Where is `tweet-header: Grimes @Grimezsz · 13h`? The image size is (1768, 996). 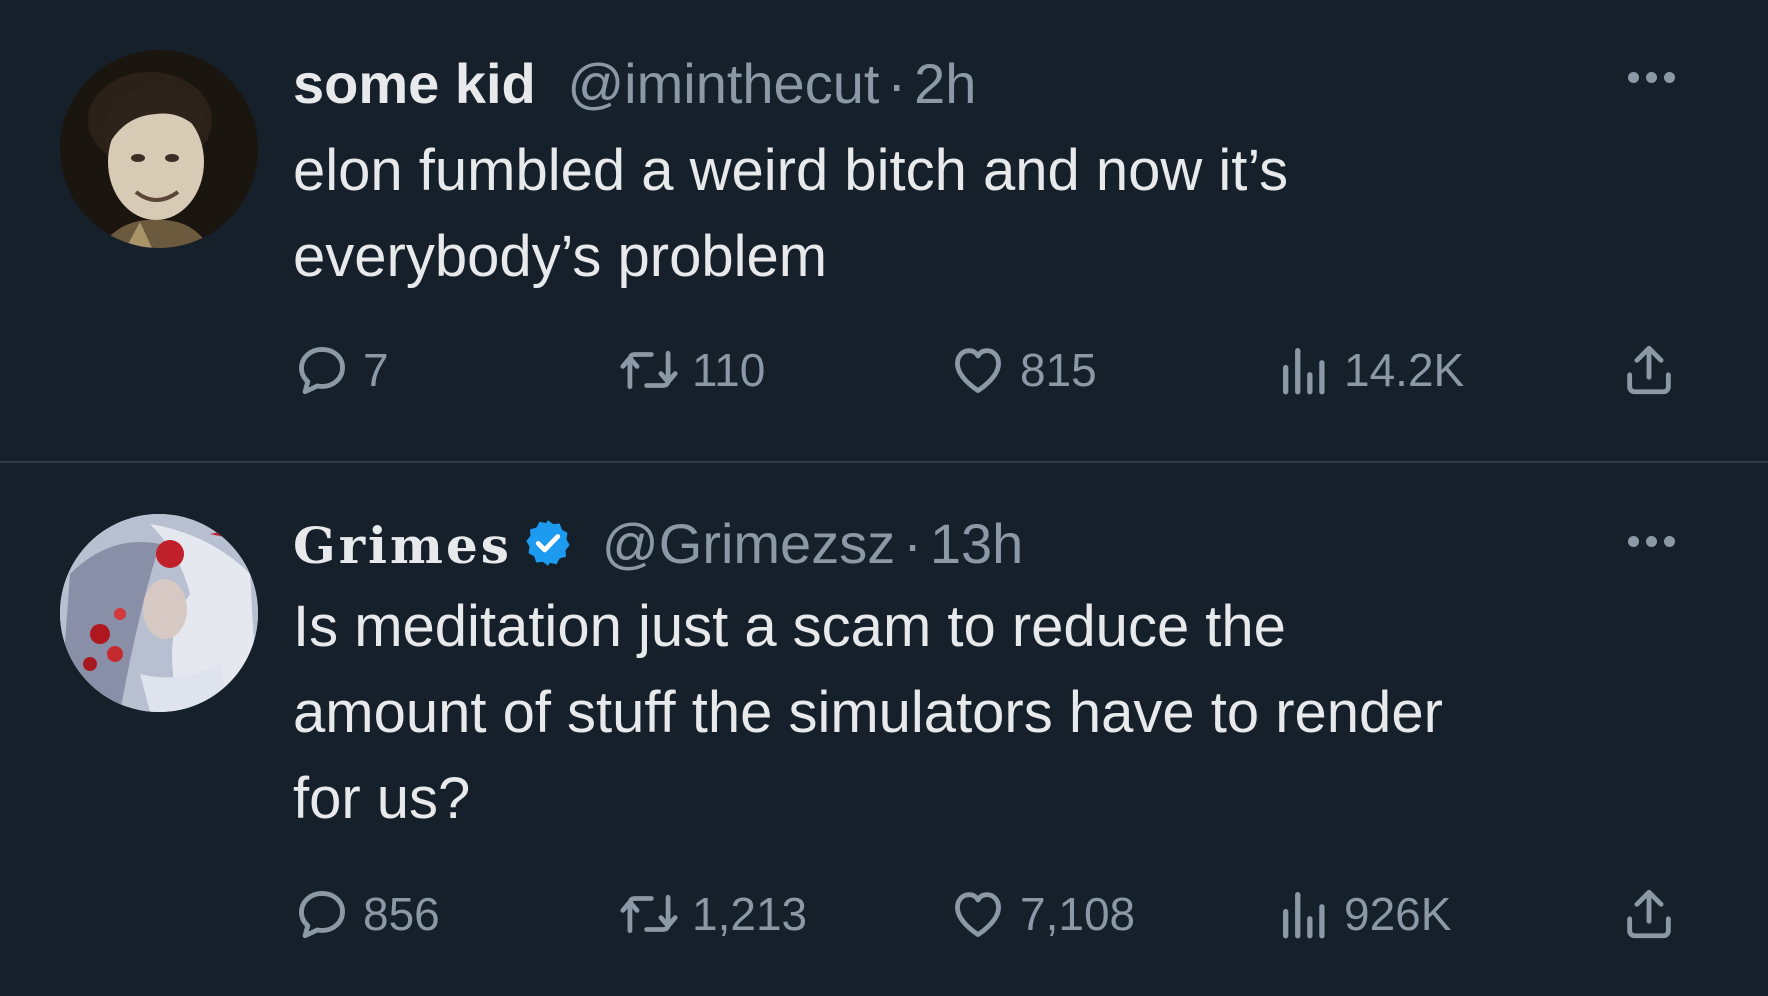 tweet-header: Grimes @Grimezsz · 13h is located at coordinates (658, 545).